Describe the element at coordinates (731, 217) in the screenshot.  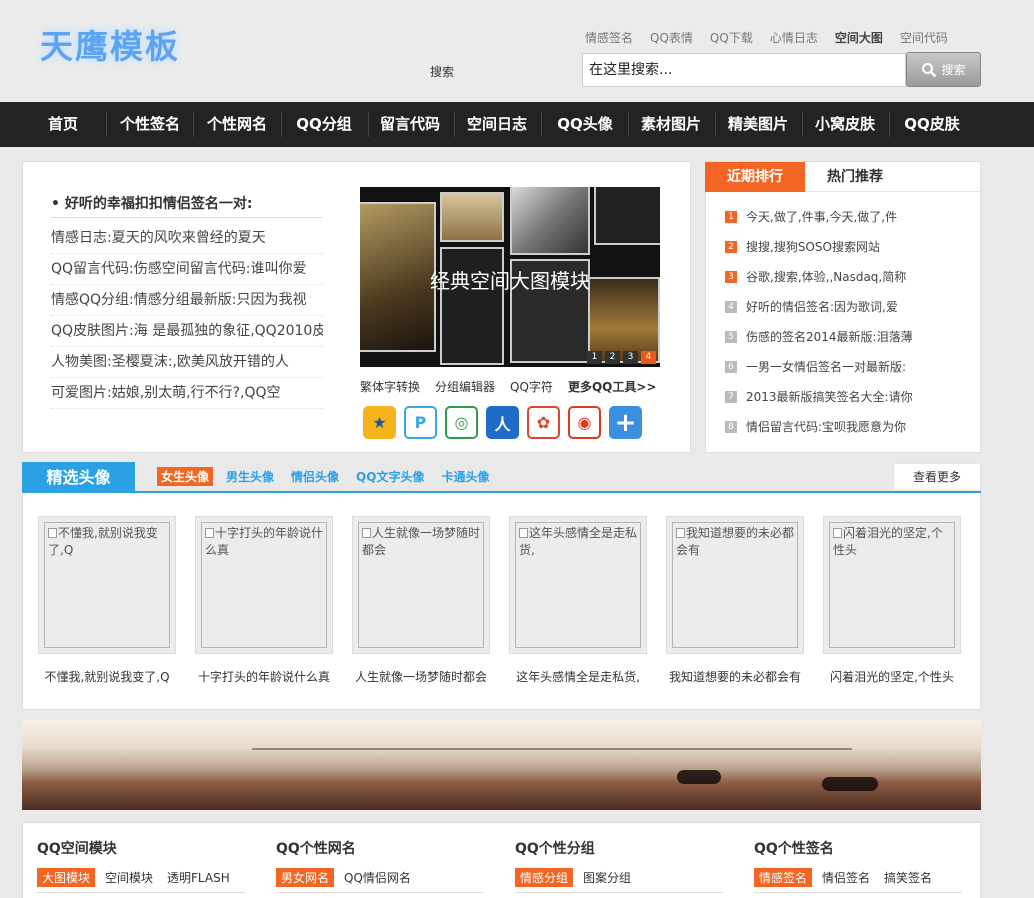
I see `rank-number: 1` at that location.